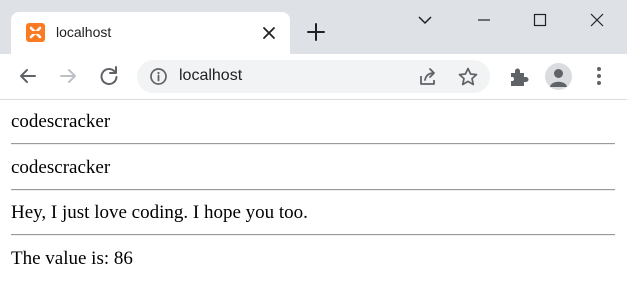  Describe the element at coordinates (35, 32) in the screenshot. I see `xampp-favicon-icon` at that location.